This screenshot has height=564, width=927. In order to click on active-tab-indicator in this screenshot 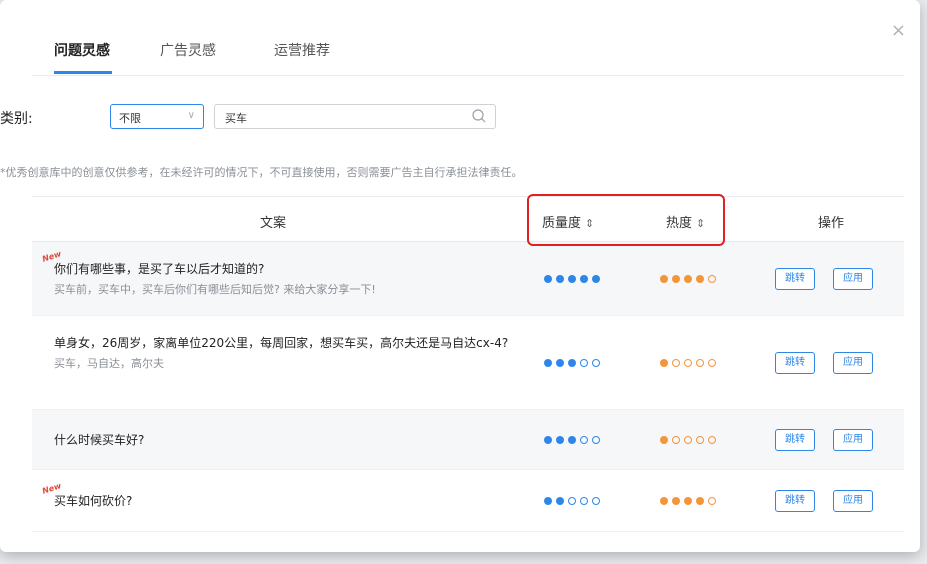, I will do `click(83, 72)`.